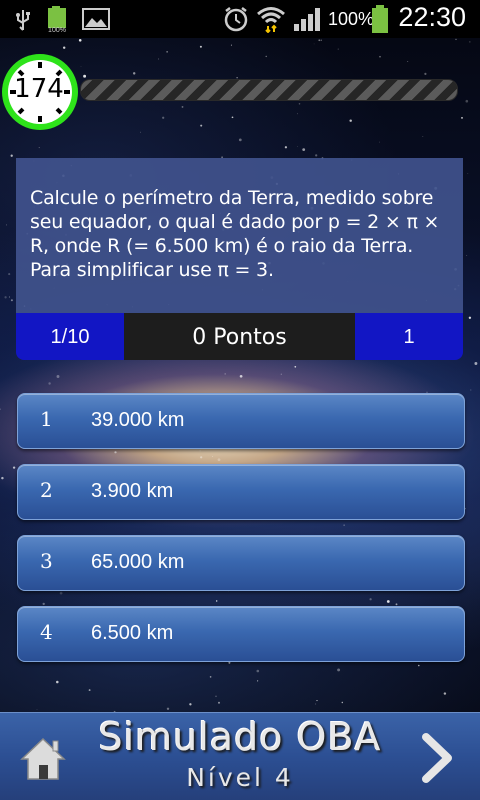  I want to click on points-display: 0 Pontos, so click(239, 336).